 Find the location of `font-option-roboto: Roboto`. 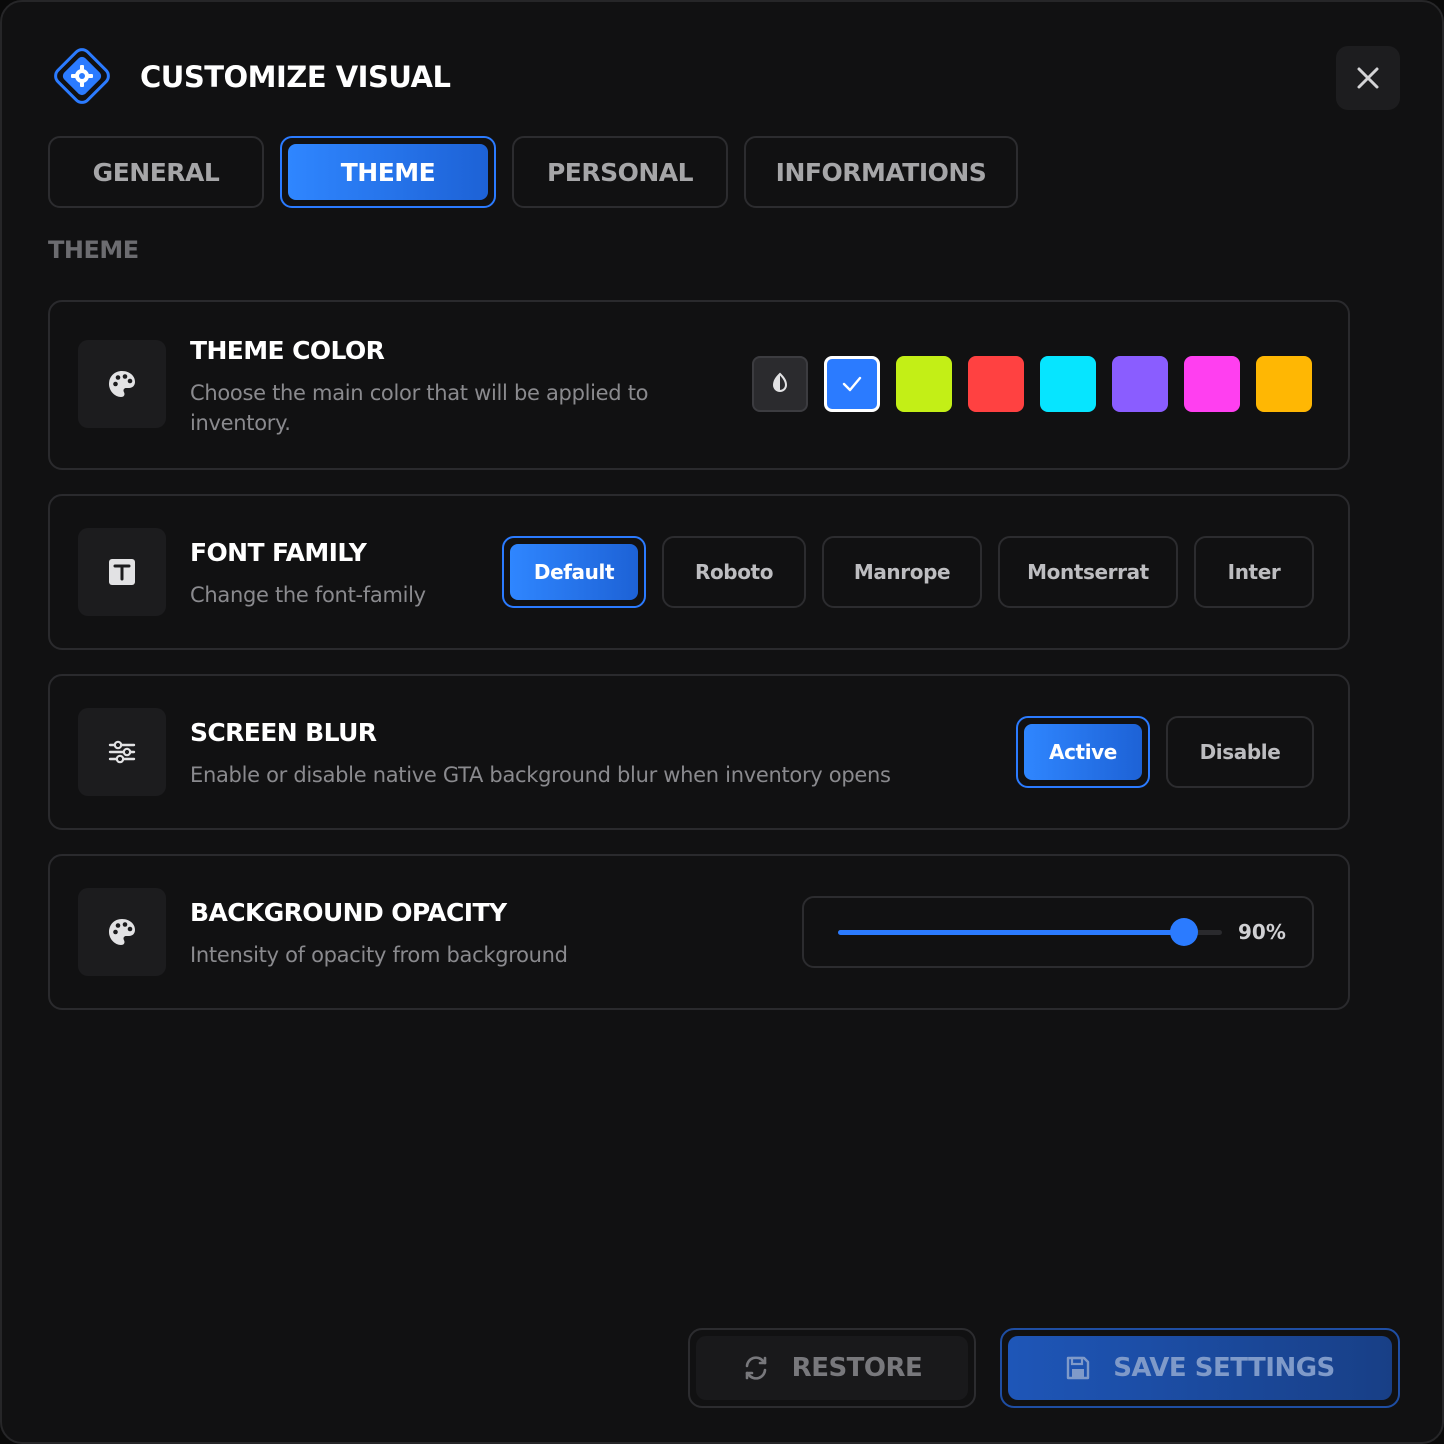

font-option-roboto: Roboto is located at coordinates (734, 572).